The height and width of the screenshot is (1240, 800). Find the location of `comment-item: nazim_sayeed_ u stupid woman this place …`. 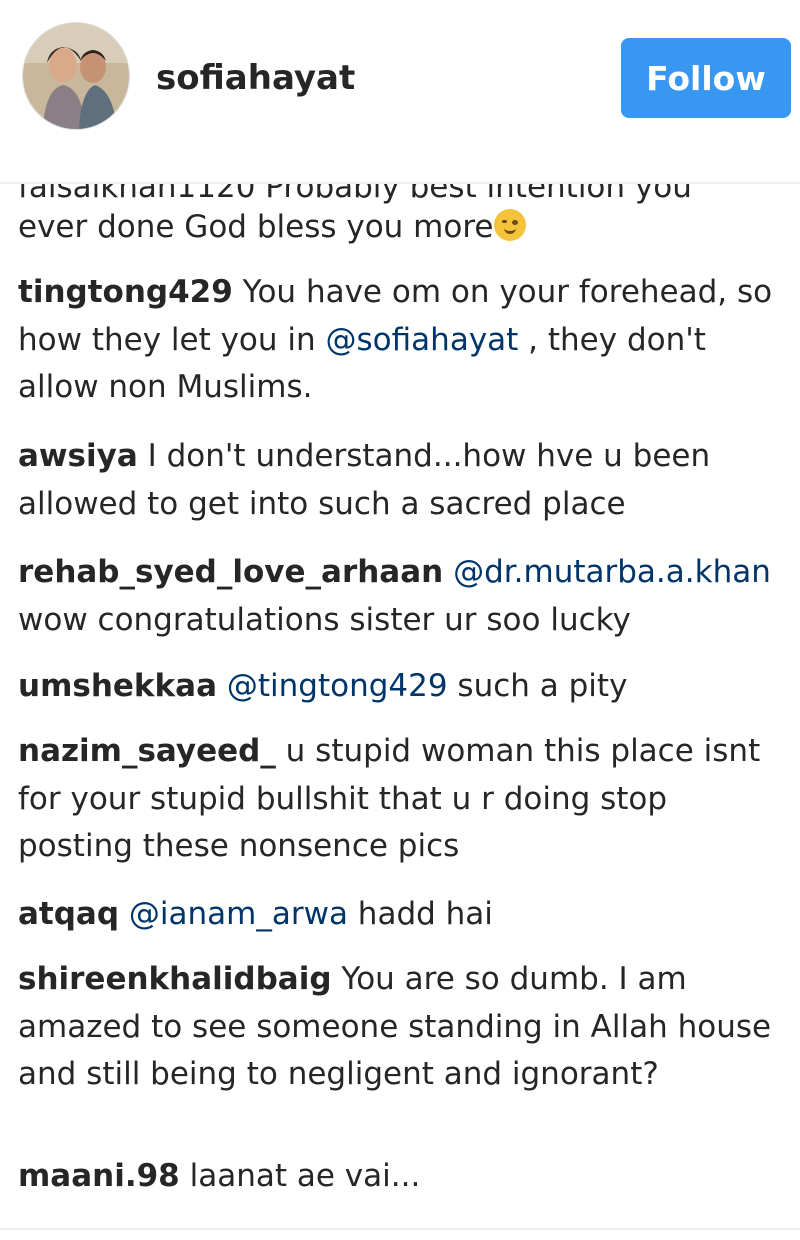

comment-item: nazim_sayeed_ u stupid woman this place … is located at coordinates (398, 799).